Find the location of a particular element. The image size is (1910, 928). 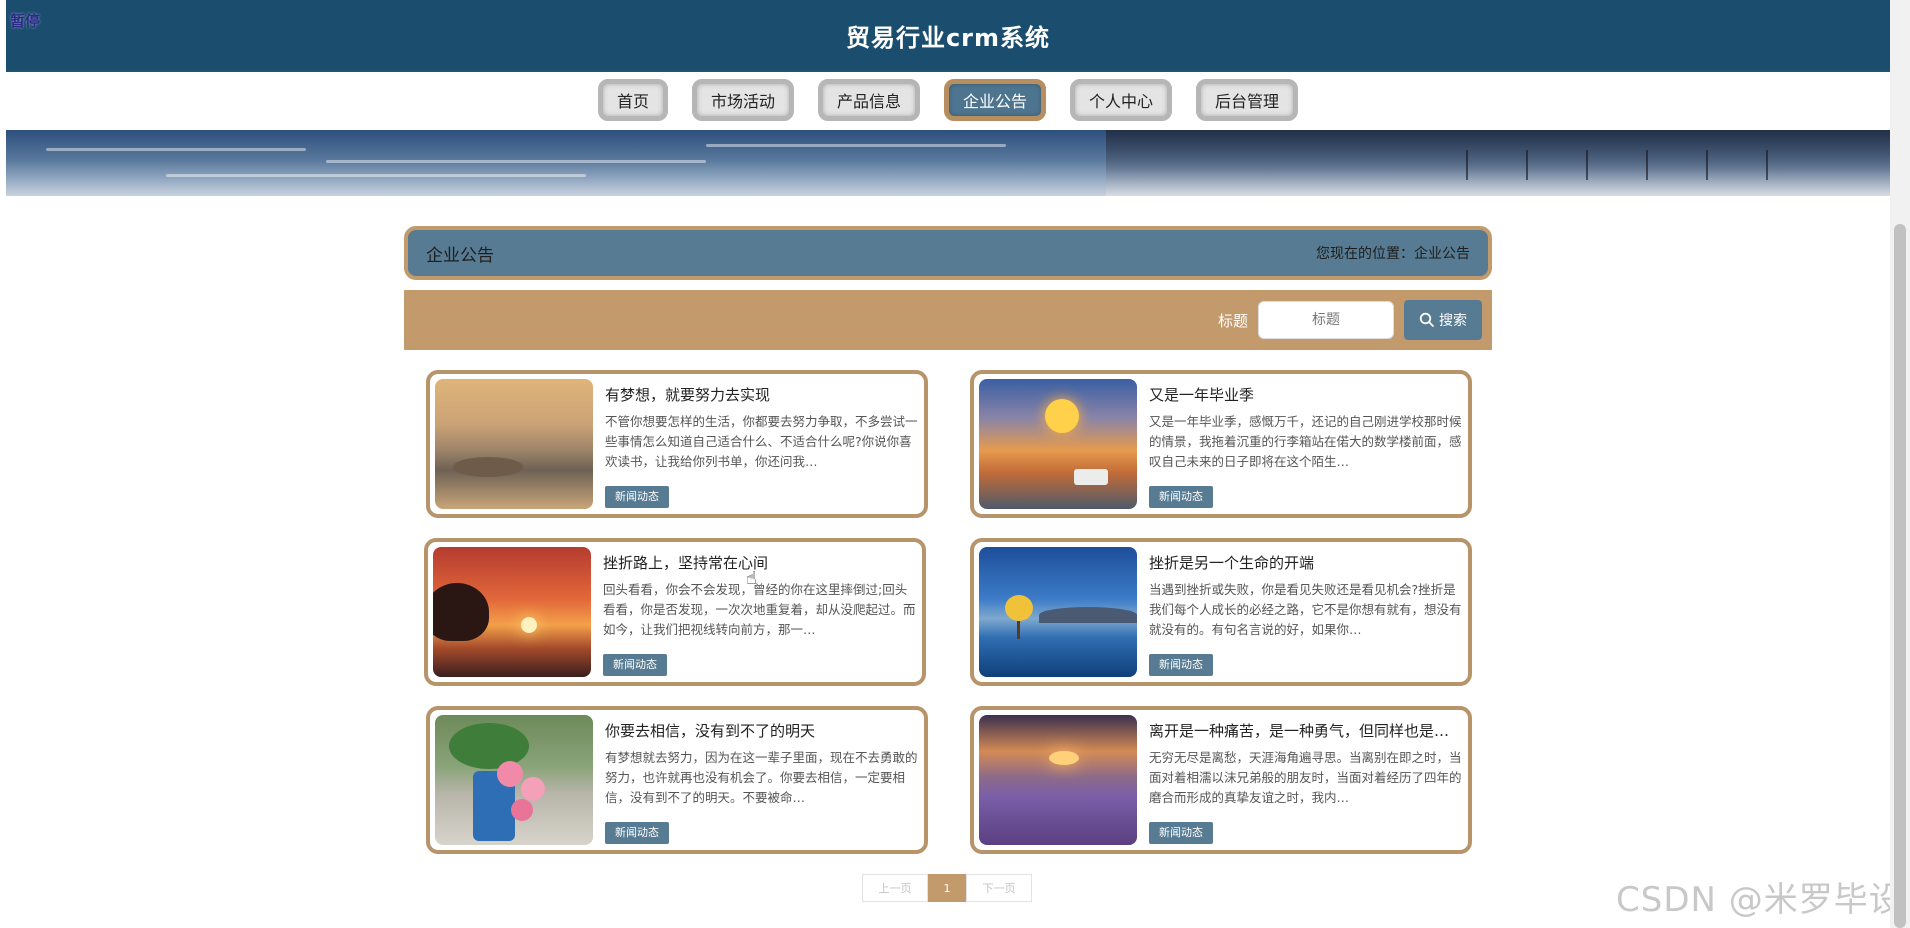

pagination: 上一页 1 下一页 is located at coordinates (947, 888).